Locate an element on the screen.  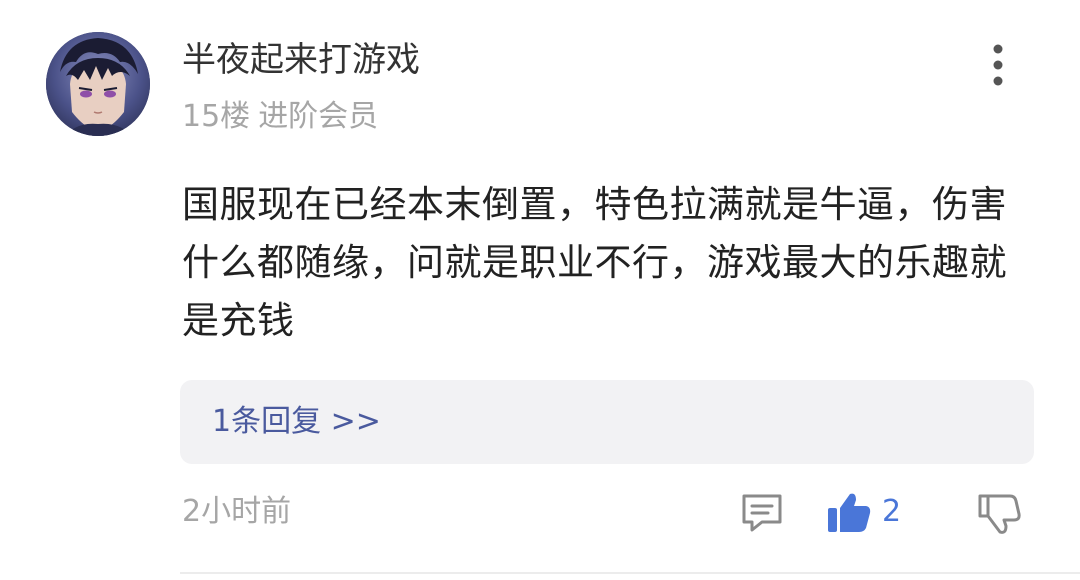
like-button: 2 is located at coordinates (863, 513).